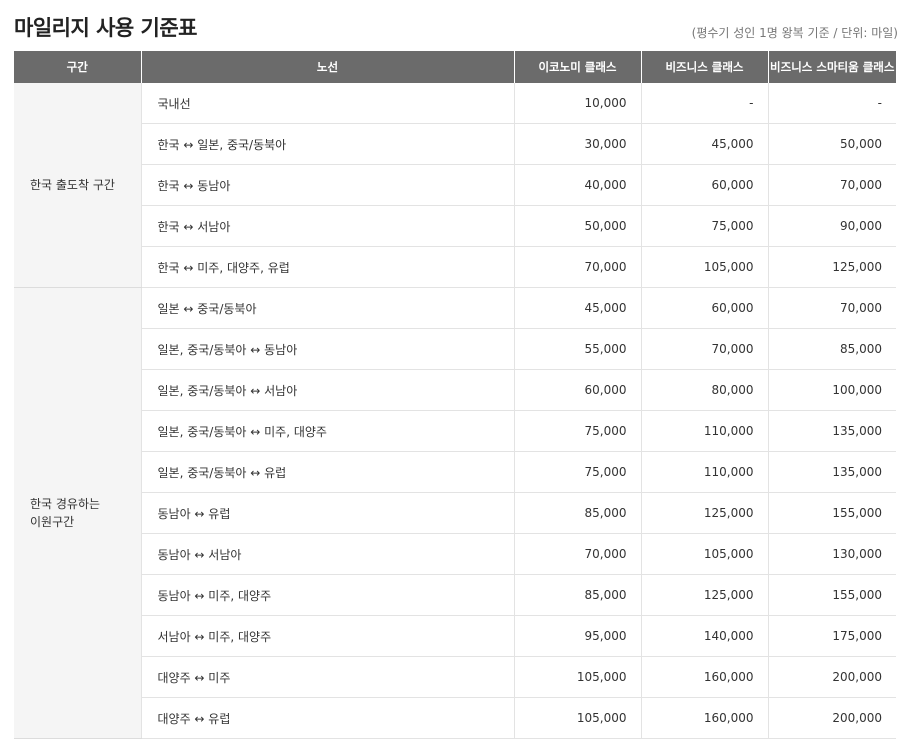  What do you see at coordinates (831, 267) in the screenshot?
I see `smartium-cell: 125,000` at bounding box center [831, 267].